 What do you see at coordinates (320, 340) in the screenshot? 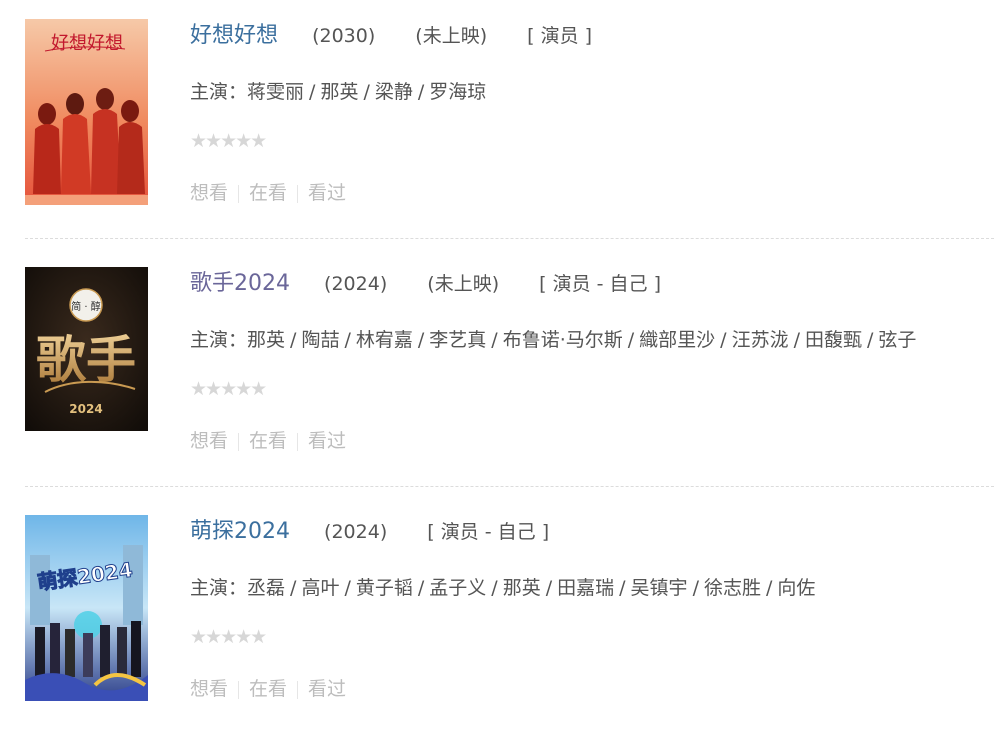
I see `cast-actor: 陶喆` at bounding box center [320, 340].